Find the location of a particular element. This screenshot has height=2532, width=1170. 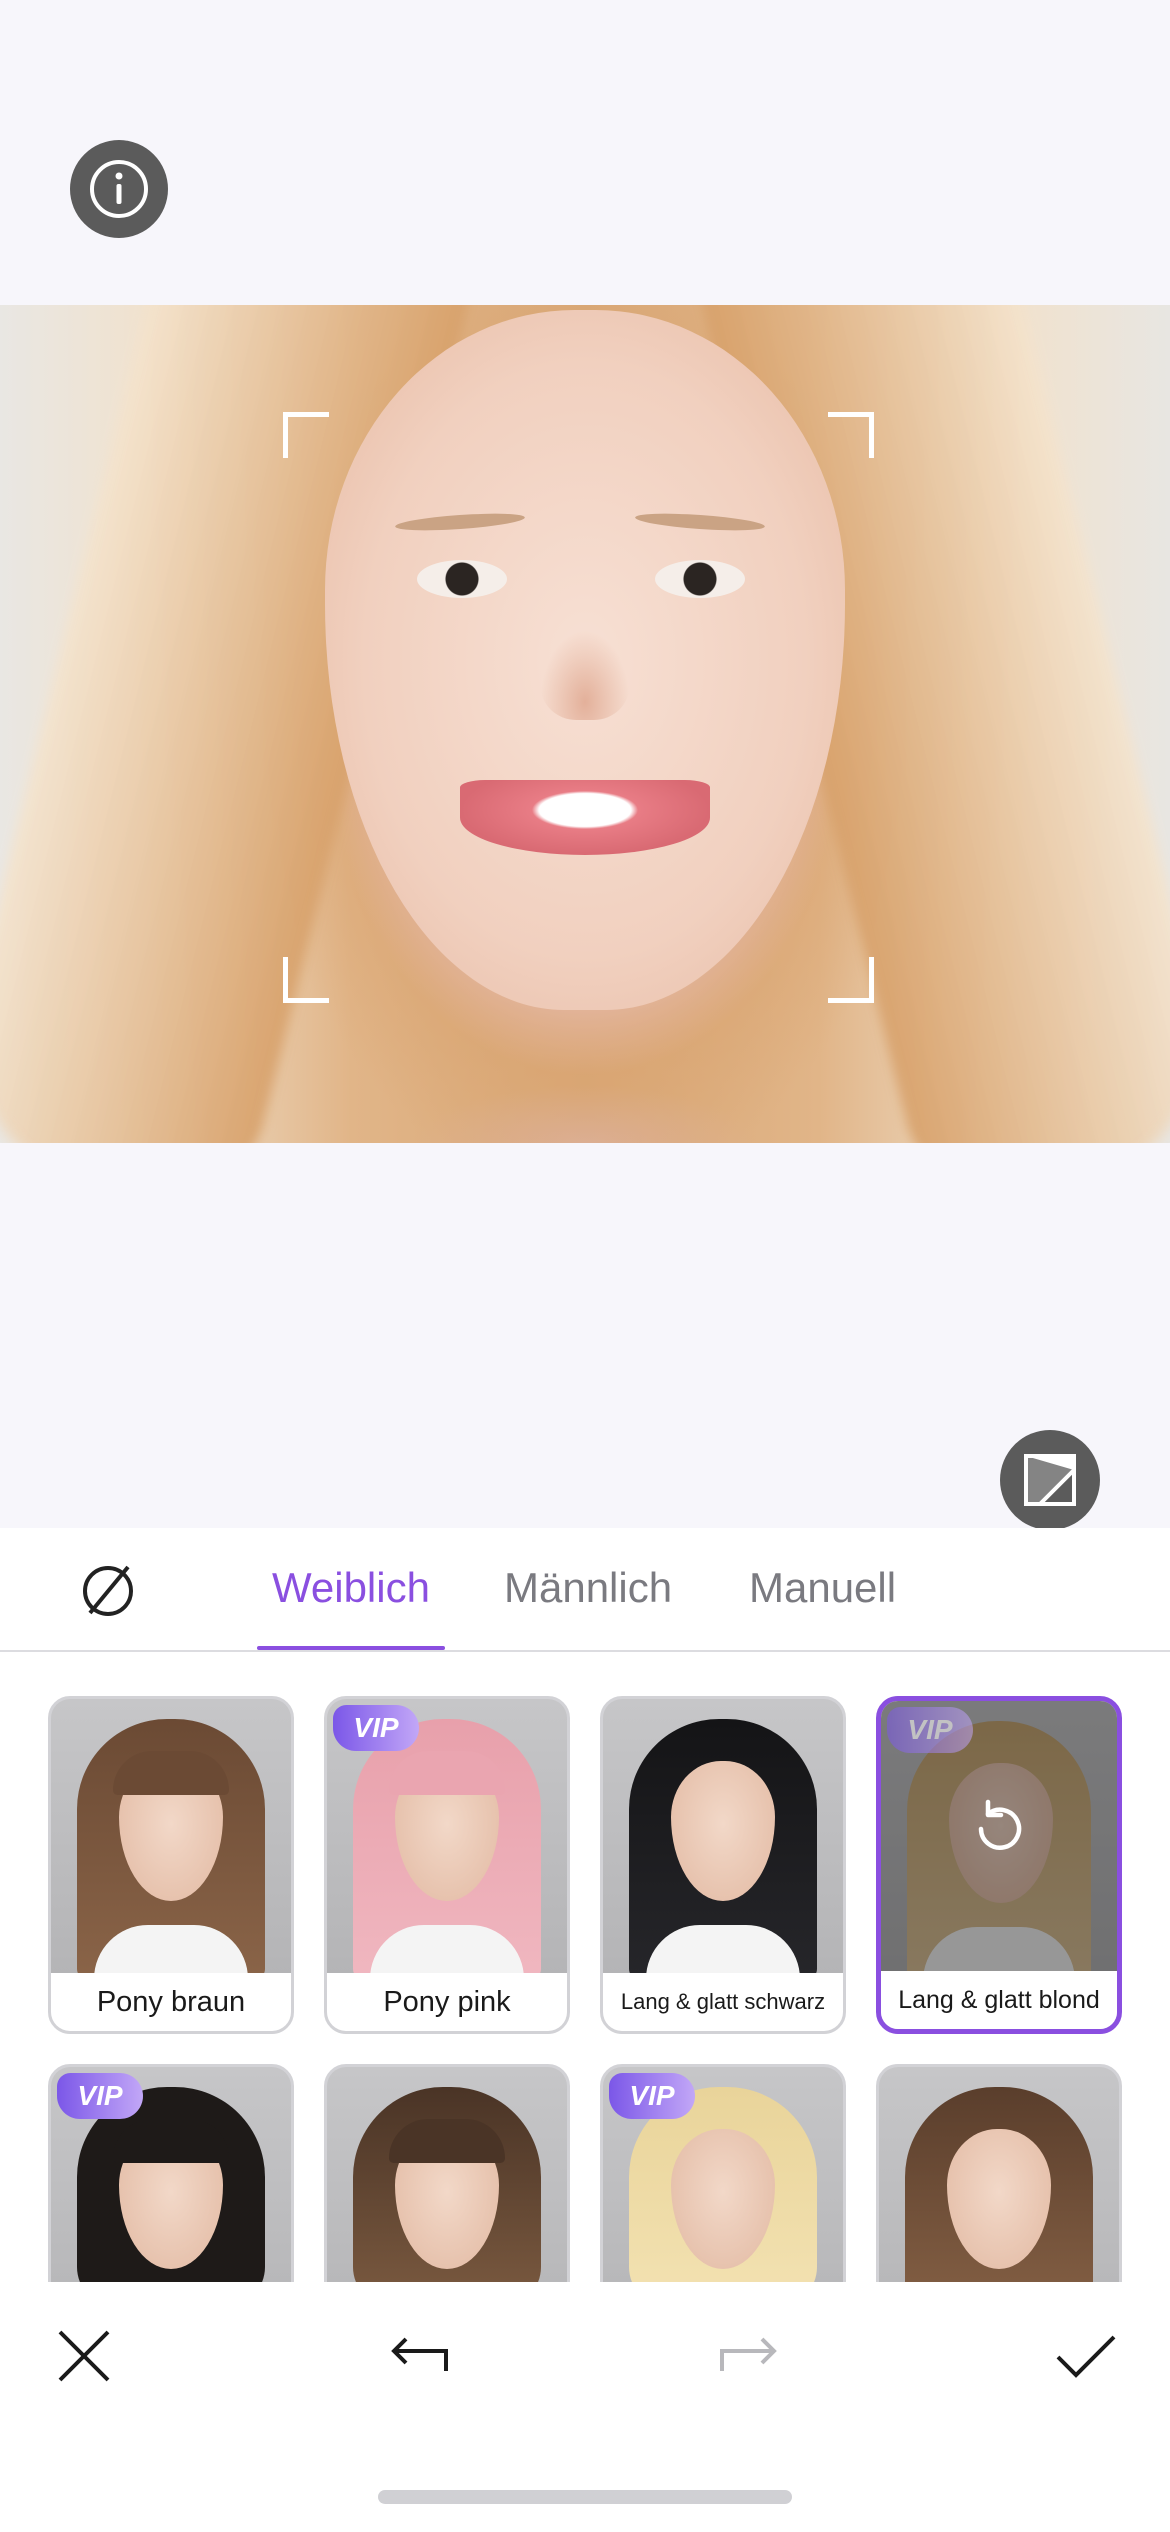

style-label: Lang & glatt blond is located at coordinates (999, 2000).